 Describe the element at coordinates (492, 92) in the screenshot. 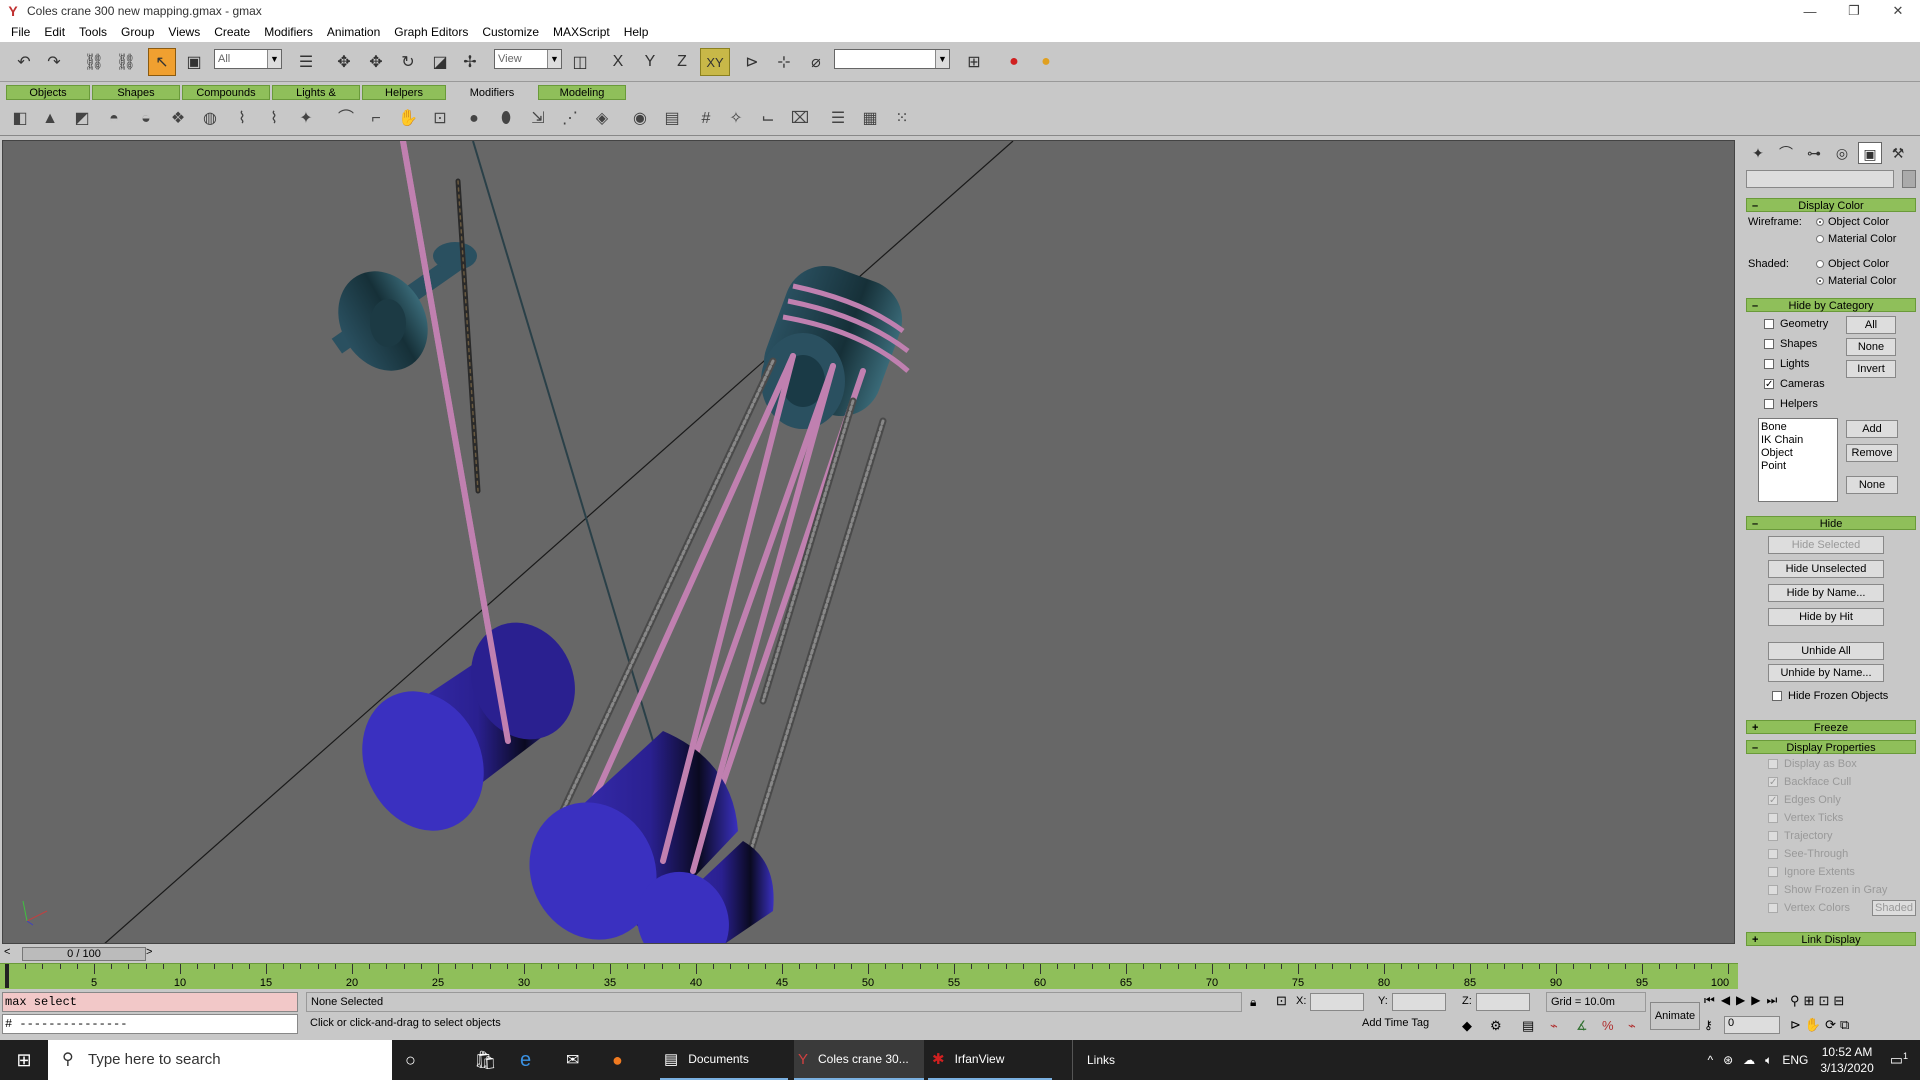

I see `tab-modifiers: Modifiers` at that location.